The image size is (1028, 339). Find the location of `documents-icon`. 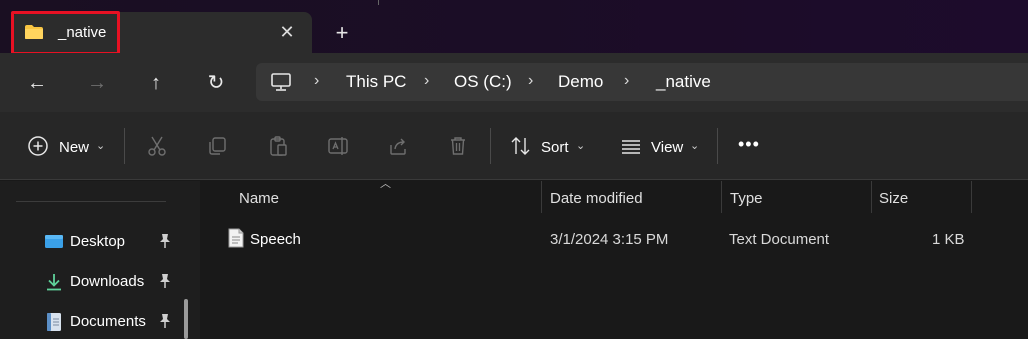

documents-icon is located at coordinates (54, 322).